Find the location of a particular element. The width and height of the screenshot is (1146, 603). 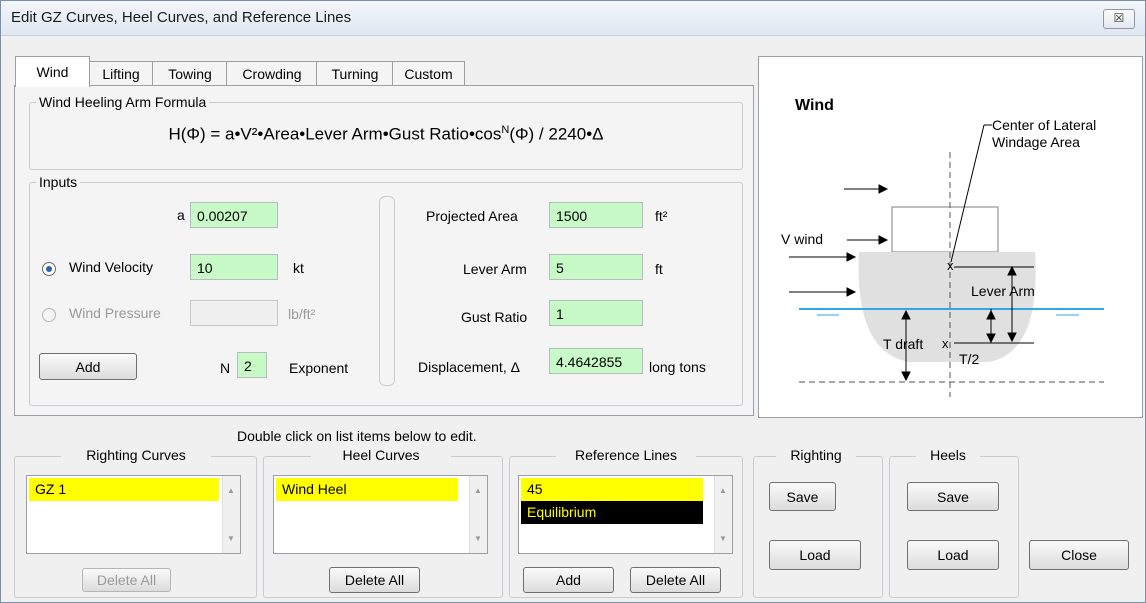

close-button: Close is located at coordinates (1079, 555).